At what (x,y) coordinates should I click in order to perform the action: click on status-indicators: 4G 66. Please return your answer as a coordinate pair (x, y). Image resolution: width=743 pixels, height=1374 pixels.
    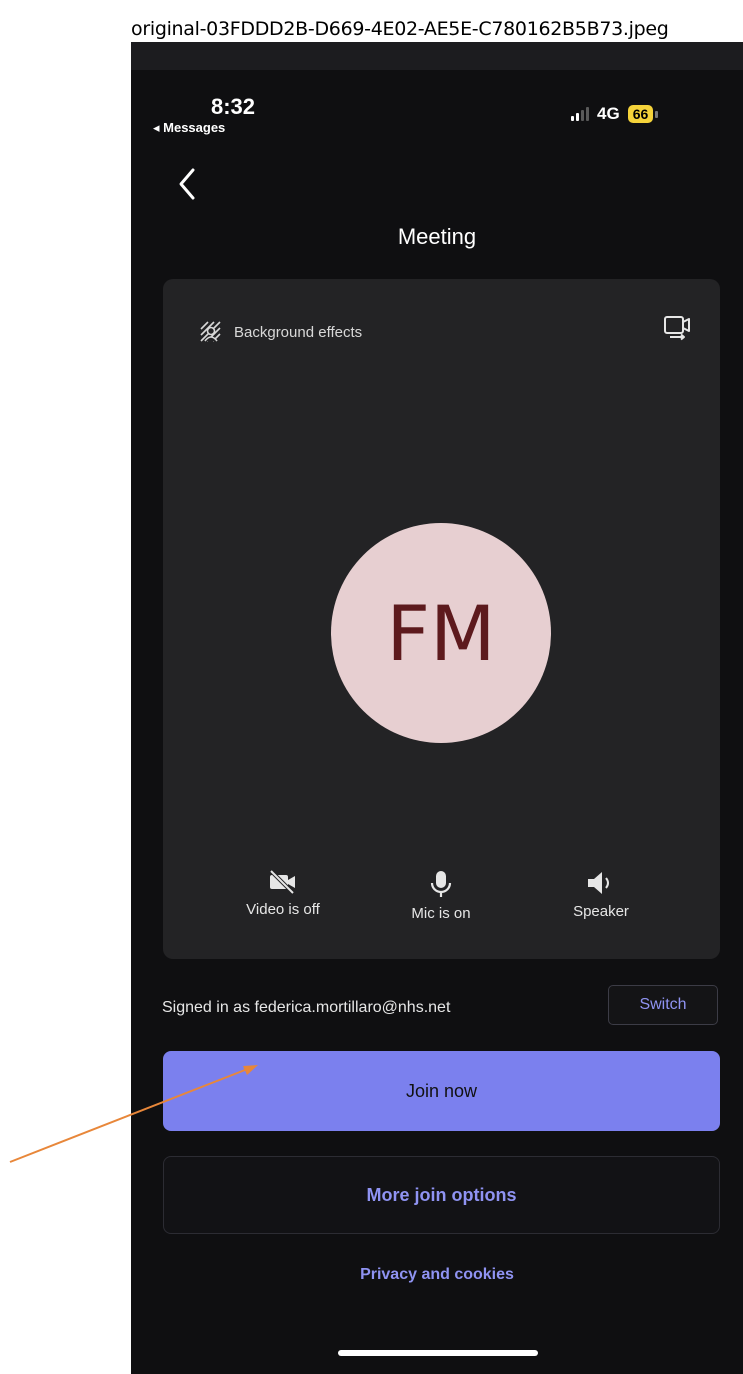
    Looking at the image, I should click on (615, 114).